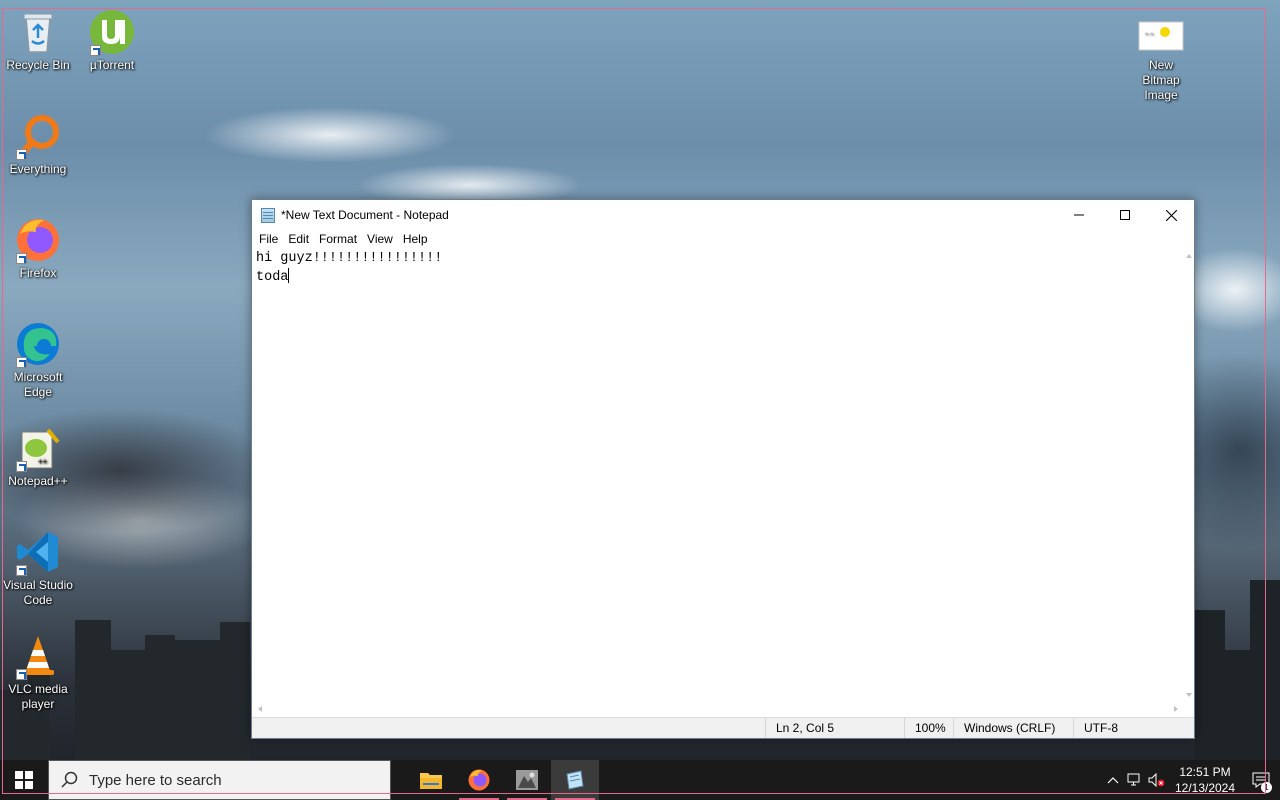  Describe the element at coordinates (38, 32) in the screenshot. I see `recycle-bin-icon` at that location.